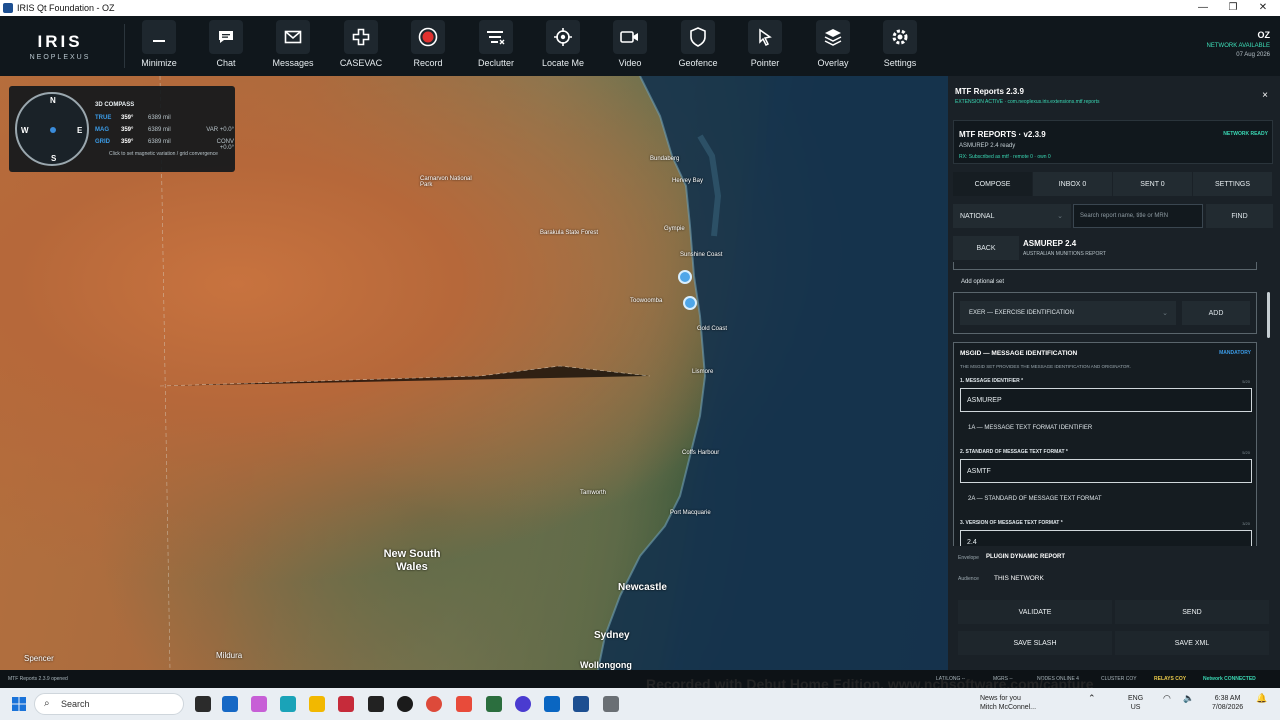  Describe the element at coordinates (464, 704) in the screenshot. I see `maps-icon` at that location.